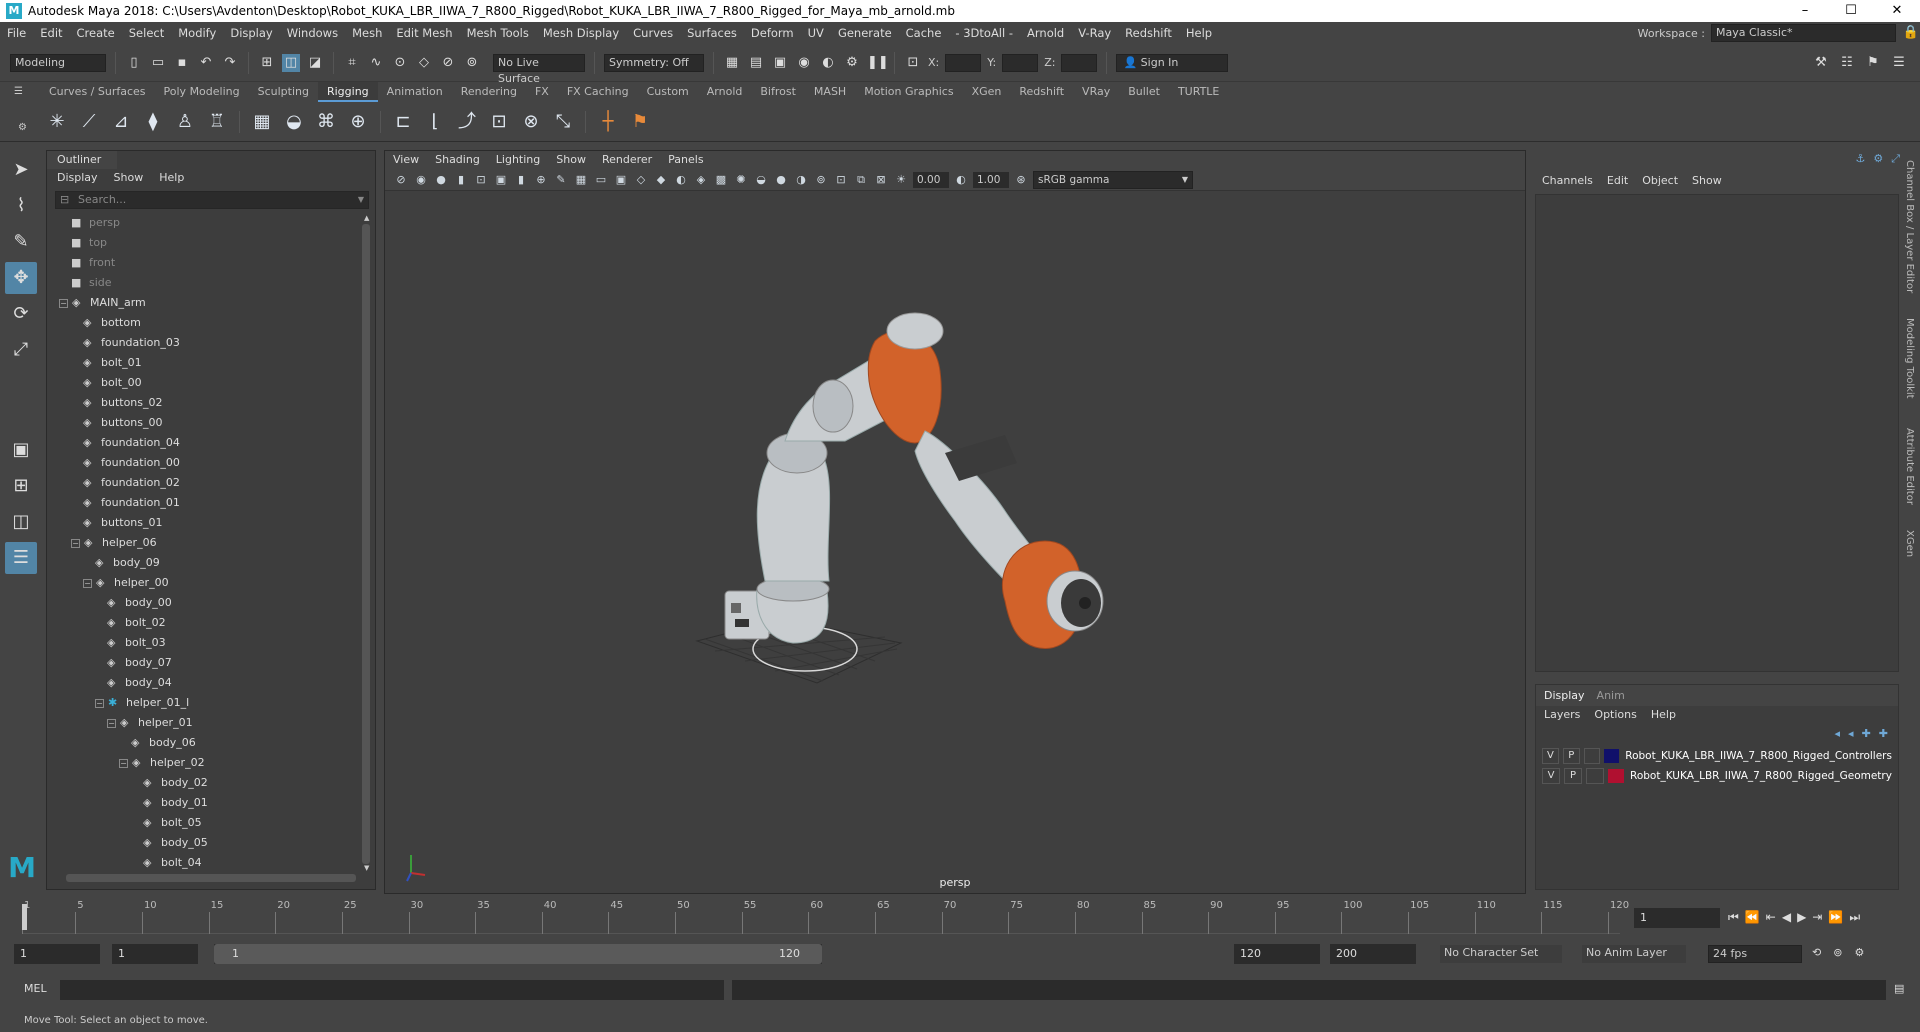 This screenshot has width=1920, height=1032. Describe the element at coordinates (206, 263) in the screenshot. I see `outliner-item: ■ front` at that location.